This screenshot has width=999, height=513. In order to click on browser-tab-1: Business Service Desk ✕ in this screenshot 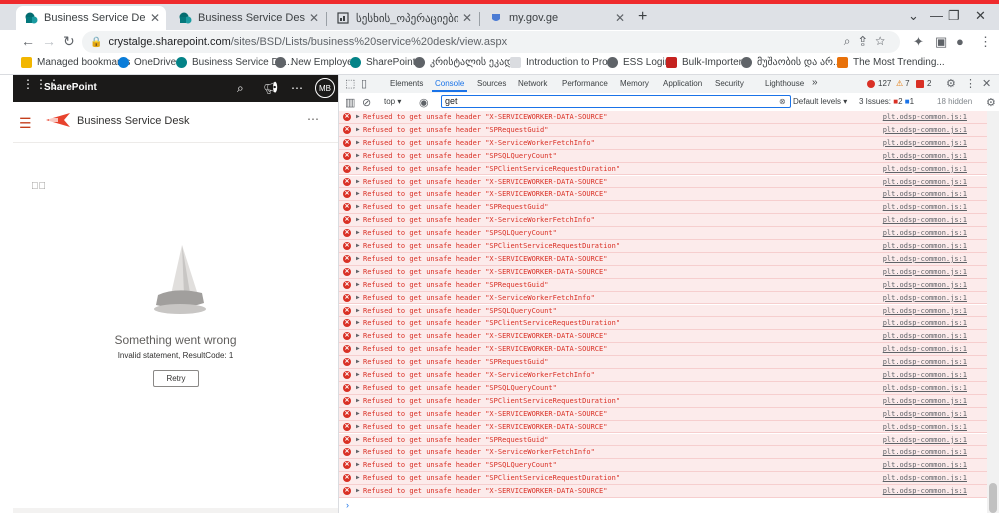, I will do `click(91, 18)`.